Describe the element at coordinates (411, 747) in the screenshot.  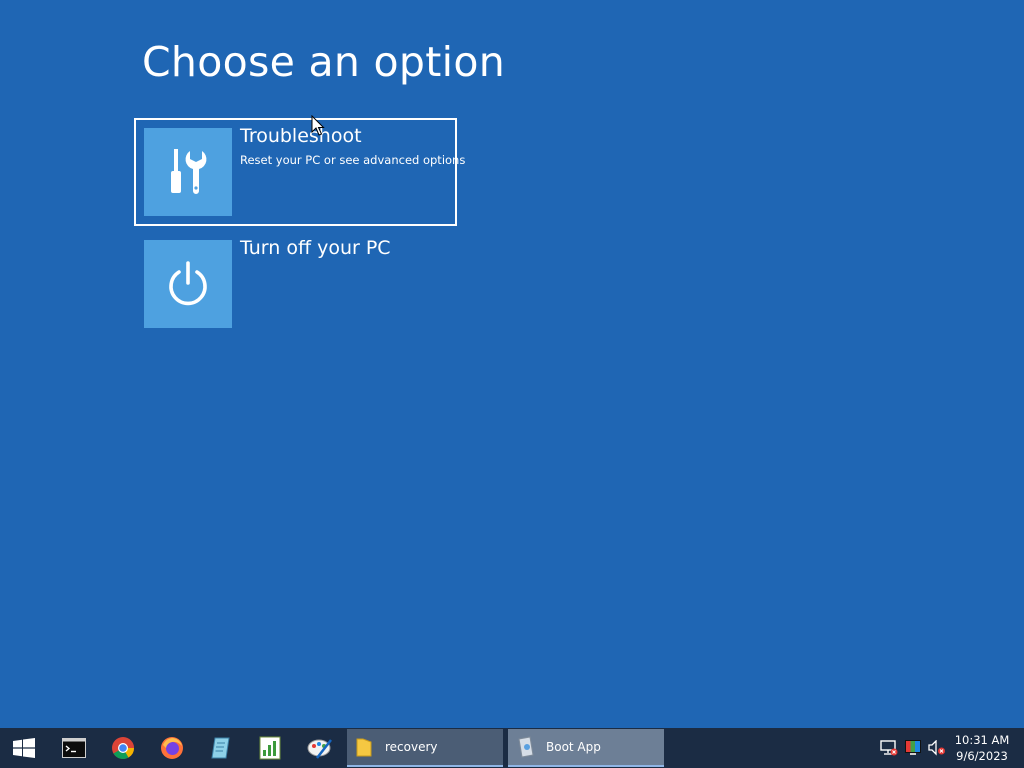
I see `taskbar-item-label: recovery` at that location.